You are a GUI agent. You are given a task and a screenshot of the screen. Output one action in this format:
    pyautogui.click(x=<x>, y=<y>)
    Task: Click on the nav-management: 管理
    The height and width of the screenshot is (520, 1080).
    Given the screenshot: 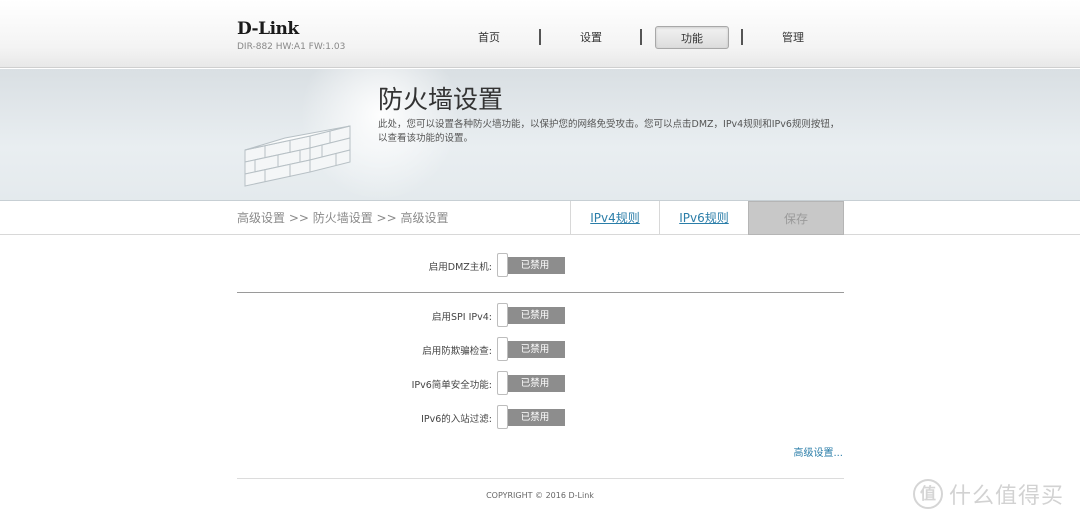 What is the action you would take?
    pyautogui.click(x=793, y=37)
    